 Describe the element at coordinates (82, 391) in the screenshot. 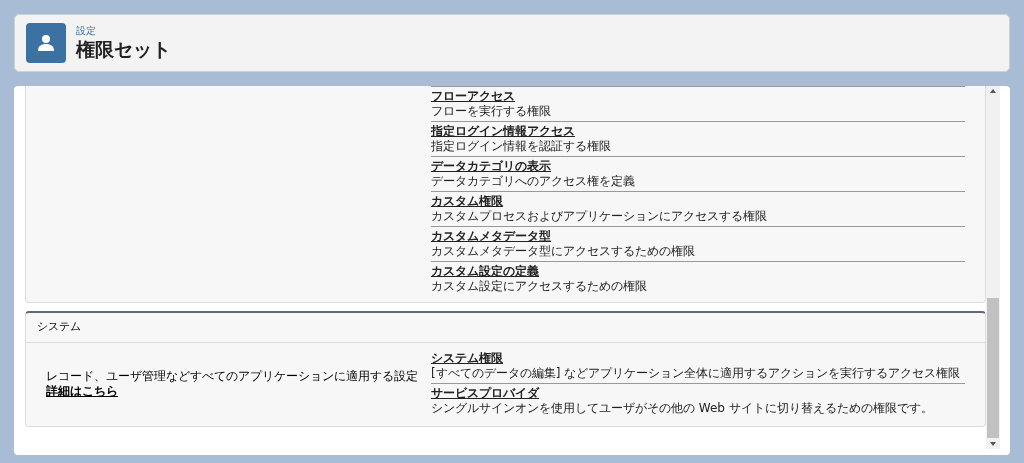

I see `details-link: 詳細はこちら` at that location.